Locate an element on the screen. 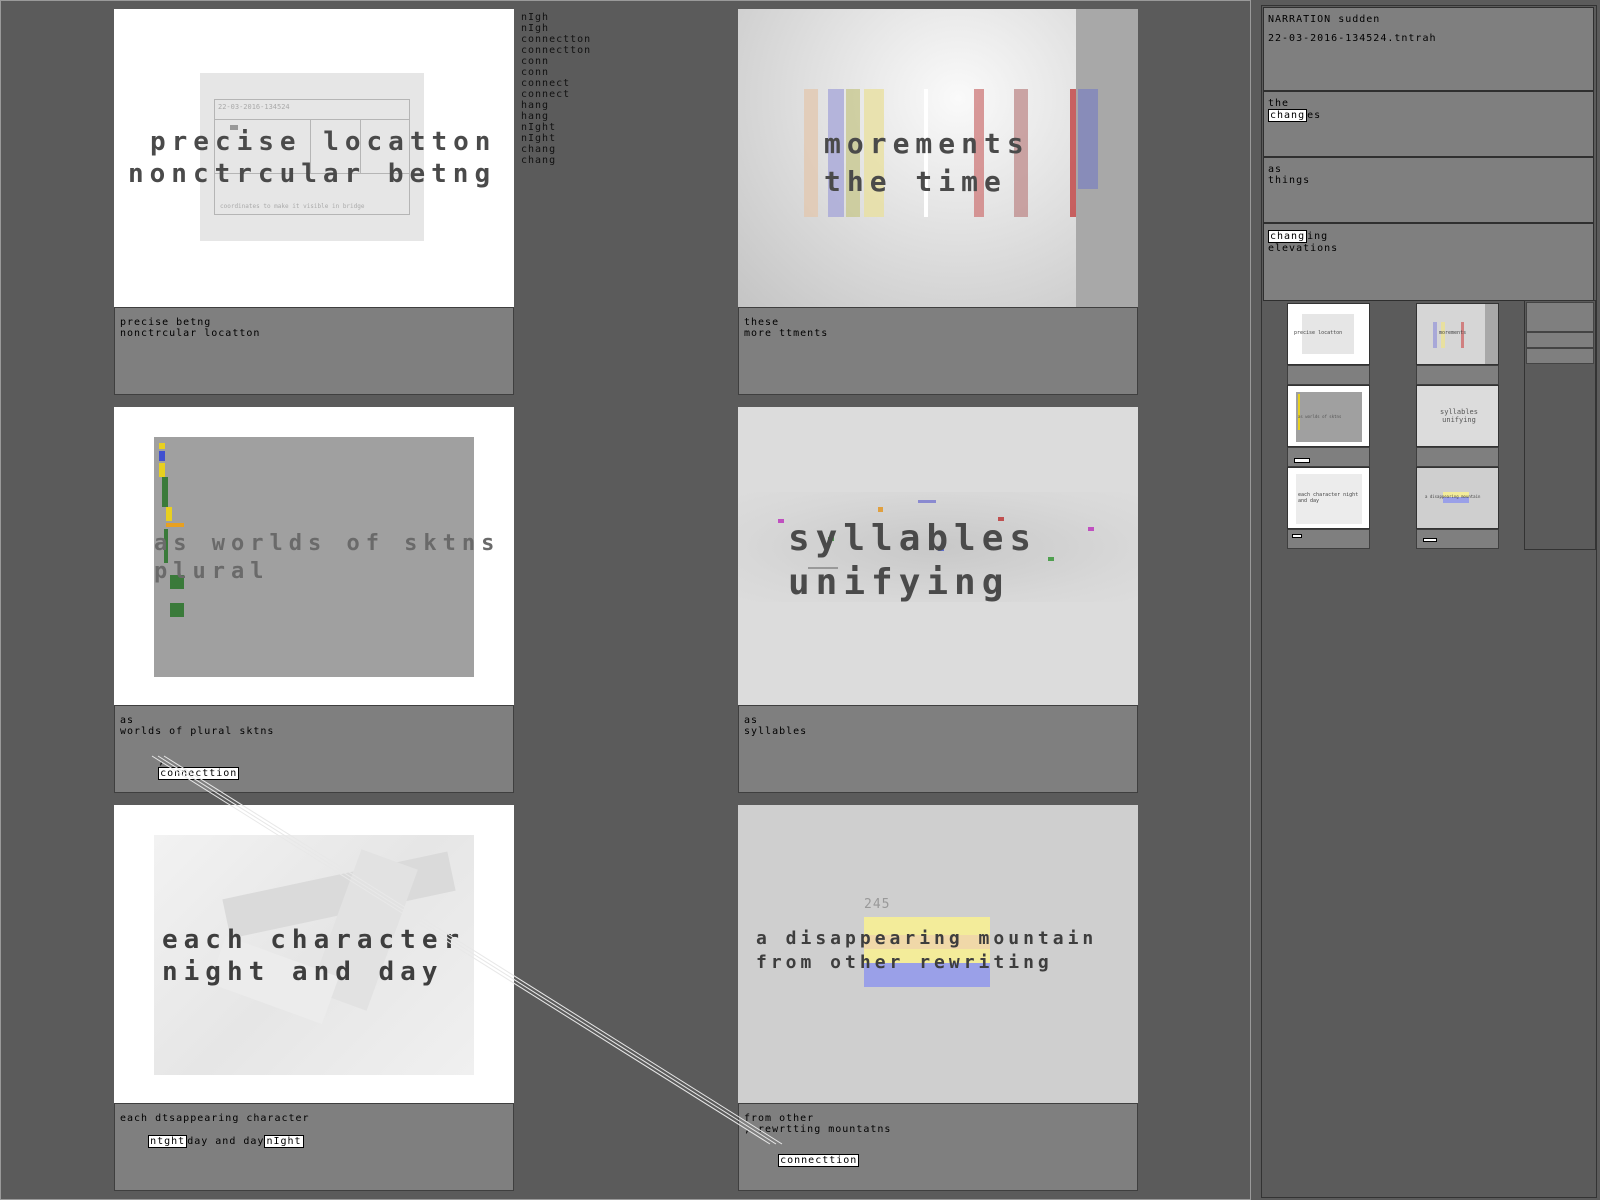 This screenshot has height=1200, width=1600. thumbnail-text: each character night and day is located at coordinates (1328, 498).